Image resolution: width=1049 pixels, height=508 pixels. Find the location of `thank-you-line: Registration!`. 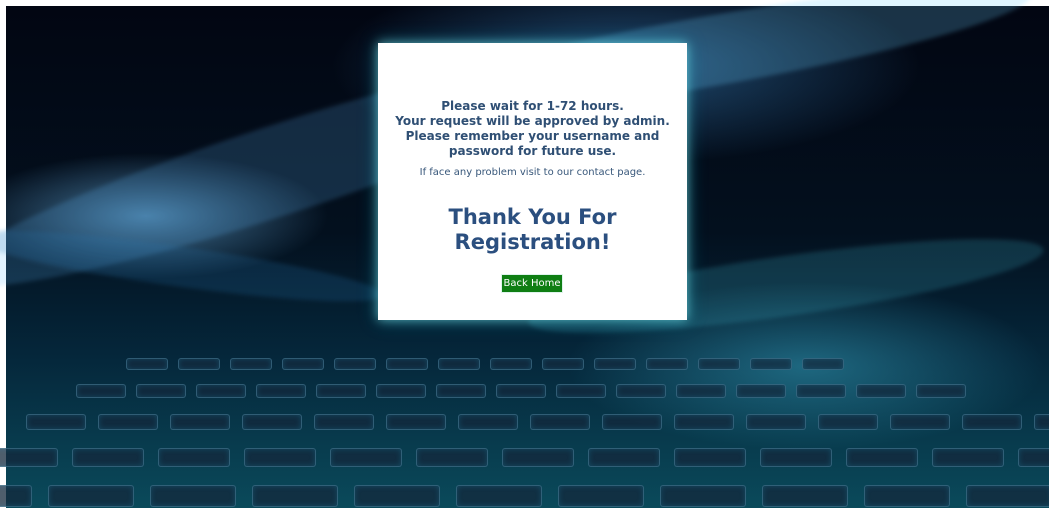

thank-you-line: Registration! is located at coordinates (532, 242).